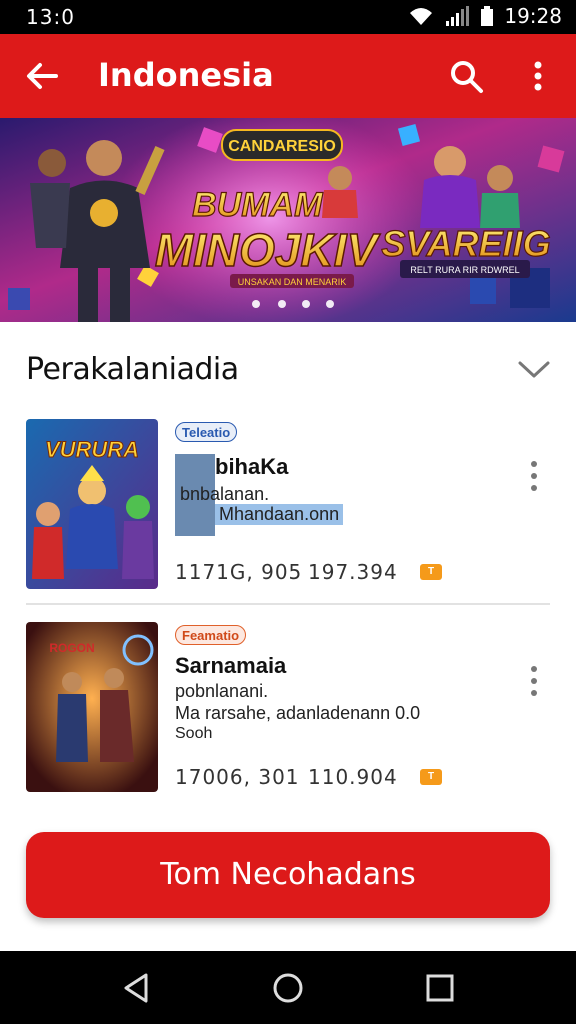 This screenshot has height=1024, width=576. Describe the element at coordinates (92, 707) in the screenshot. I see `game-thumbnail: ROGON` at that location.